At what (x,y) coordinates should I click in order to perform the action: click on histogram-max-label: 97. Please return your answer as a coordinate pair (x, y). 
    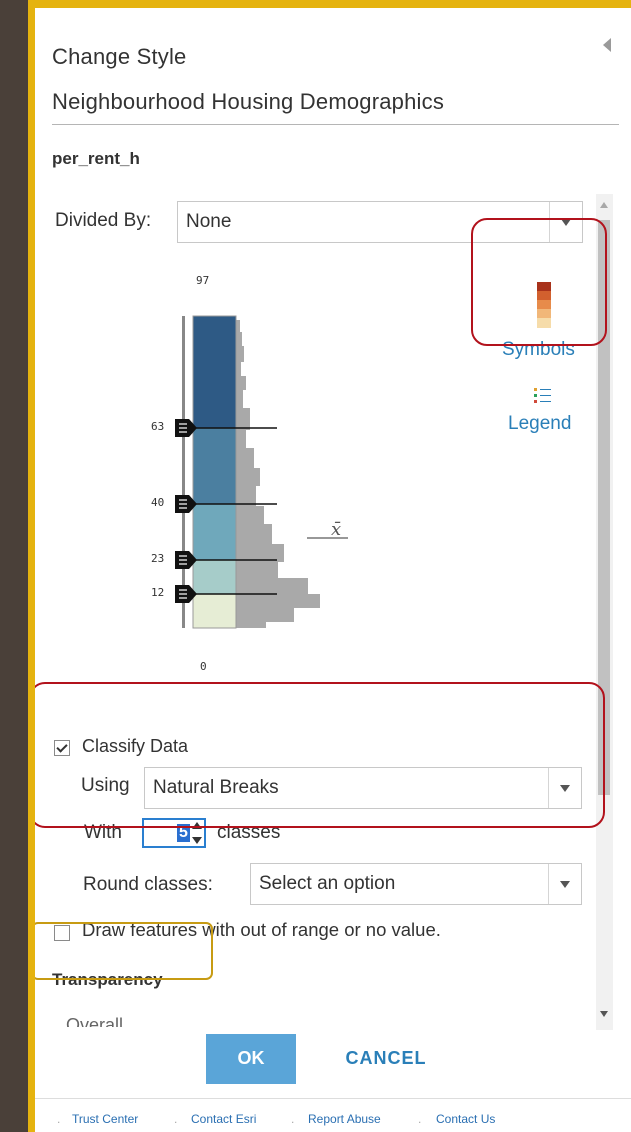
    Looking at the image, I should click on (203, 280).